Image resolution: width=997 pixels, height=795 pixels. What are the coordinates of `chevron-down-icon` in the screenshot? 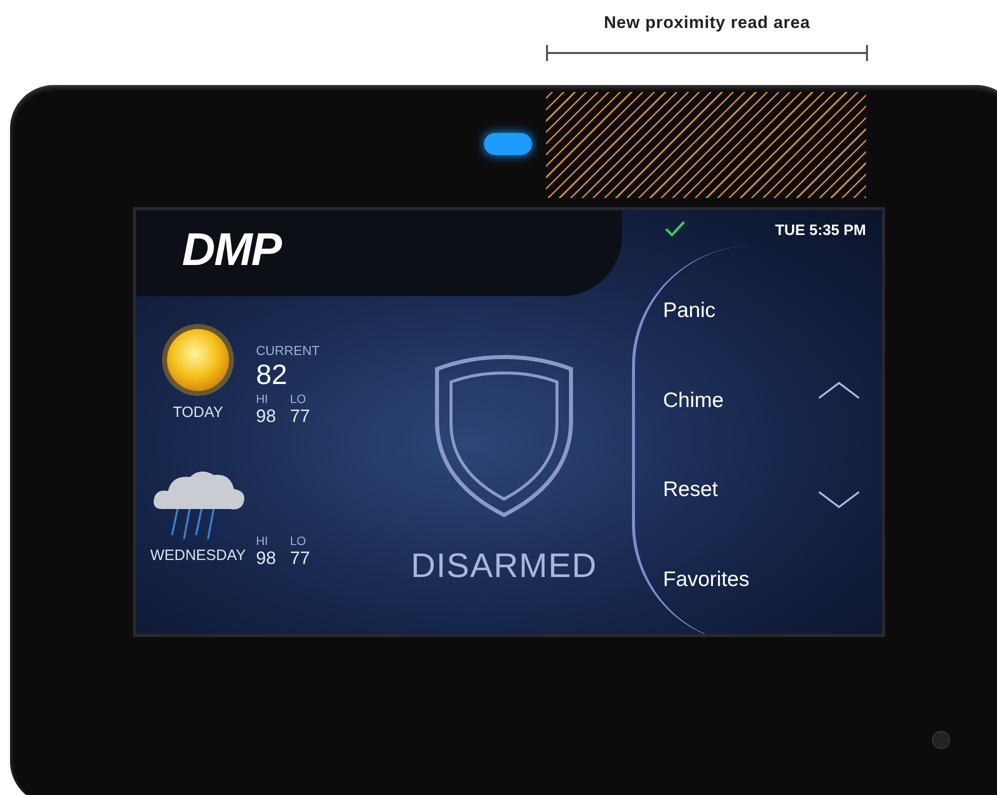 It's located at (838, 500).